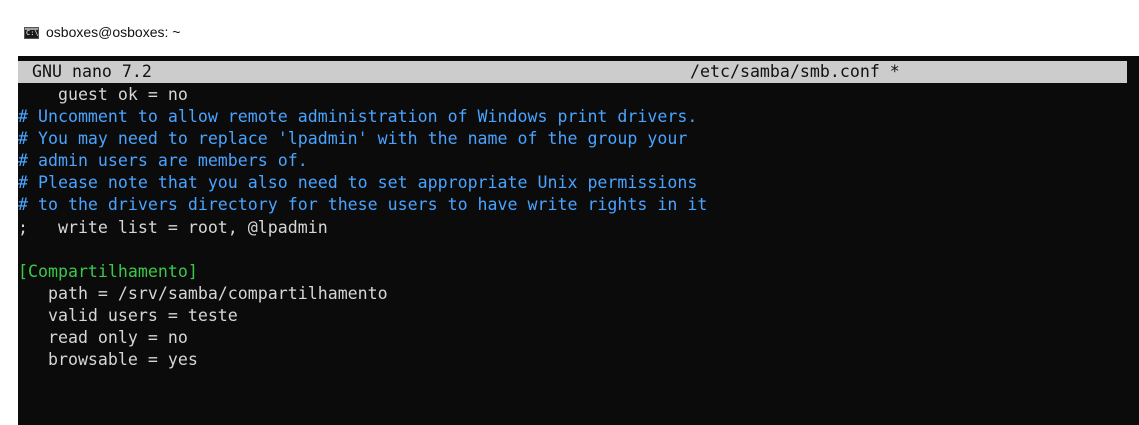  Describe the element at coordinates (578, 250) in the screenshot. I see `editor-line` at that location.